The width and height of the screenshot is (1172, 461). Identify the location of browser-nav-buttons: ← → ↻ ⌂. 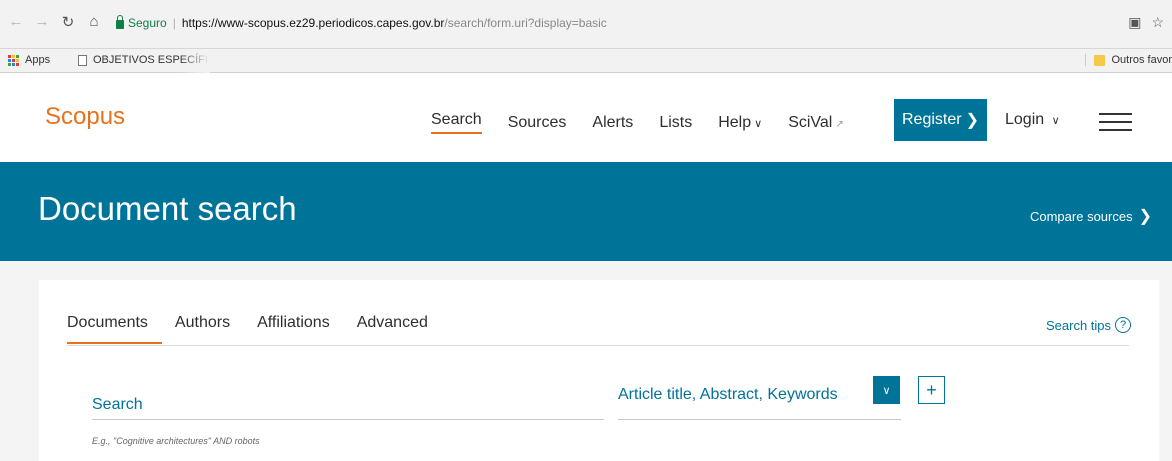
(55, 22).